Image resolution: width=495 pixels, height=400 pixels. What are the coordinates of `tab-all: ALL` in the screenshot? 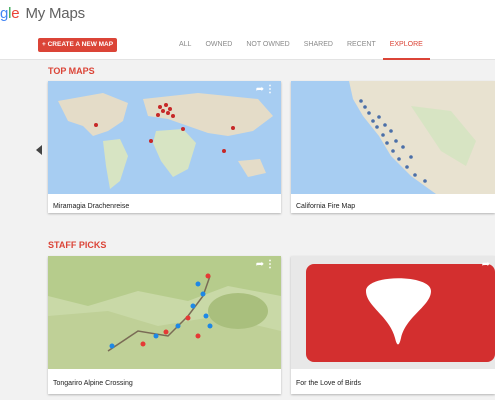 It's located at (185, 45).